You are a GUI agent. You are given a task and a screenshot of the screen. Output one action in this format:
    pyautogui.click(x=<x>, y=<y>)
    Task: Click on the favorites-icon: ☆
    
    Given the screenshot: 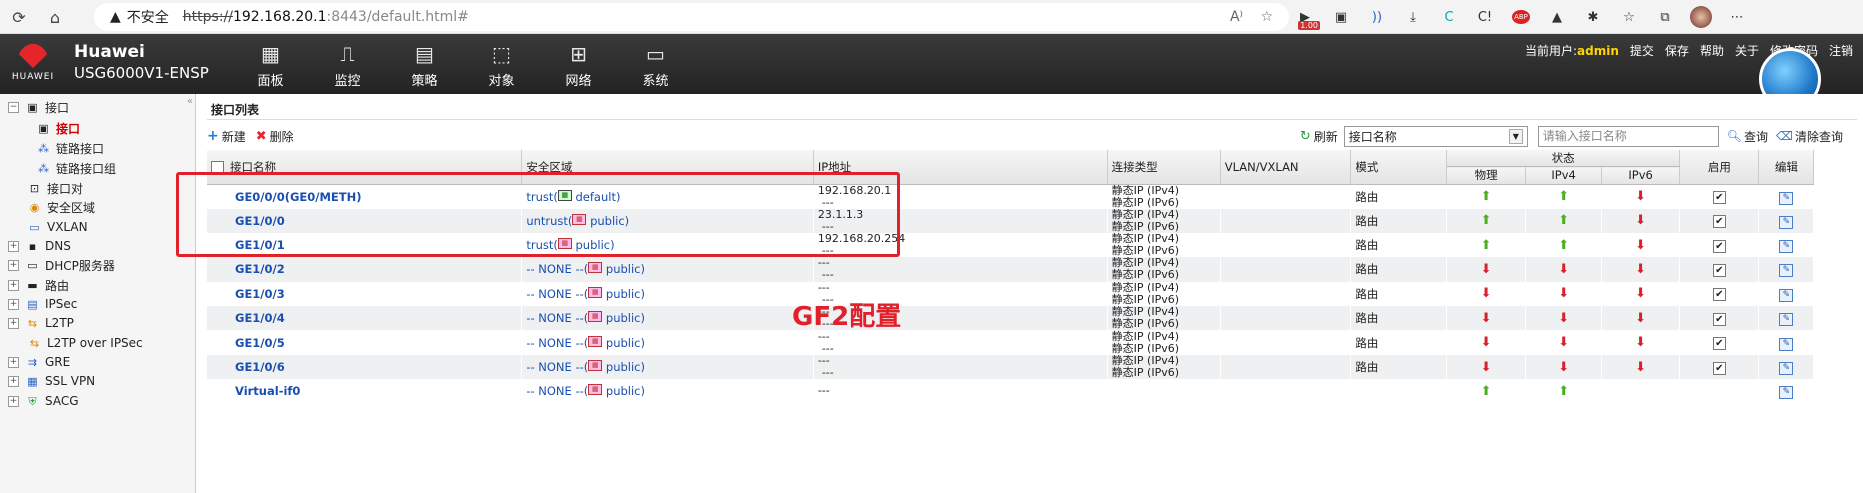 What is the action you would take?
    pyautogui.click(x=1629, y=17)
    